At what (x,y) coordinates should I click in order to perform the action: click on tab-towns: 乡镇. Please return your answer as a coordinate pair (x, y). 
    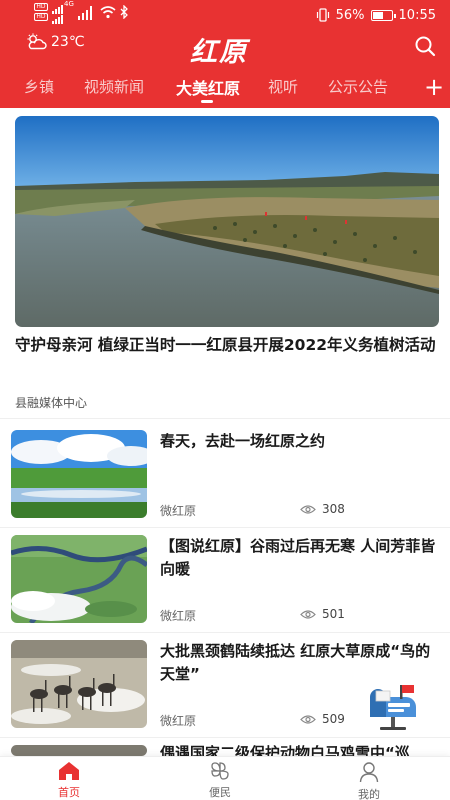
    Looking at the image, I should click on (39, 86).